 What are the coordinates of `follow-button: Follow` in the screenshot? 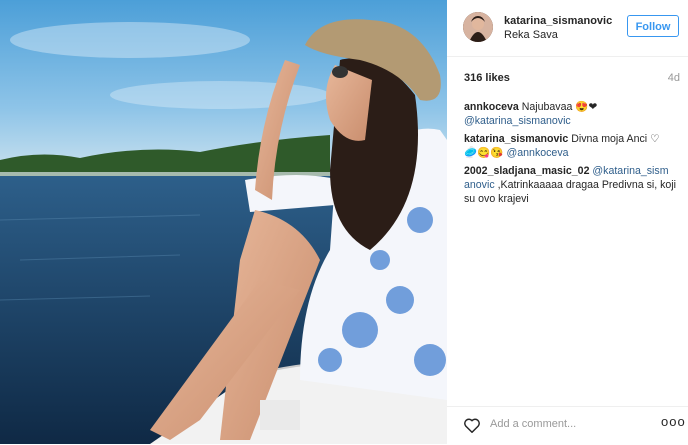 It's located at (653, 26).